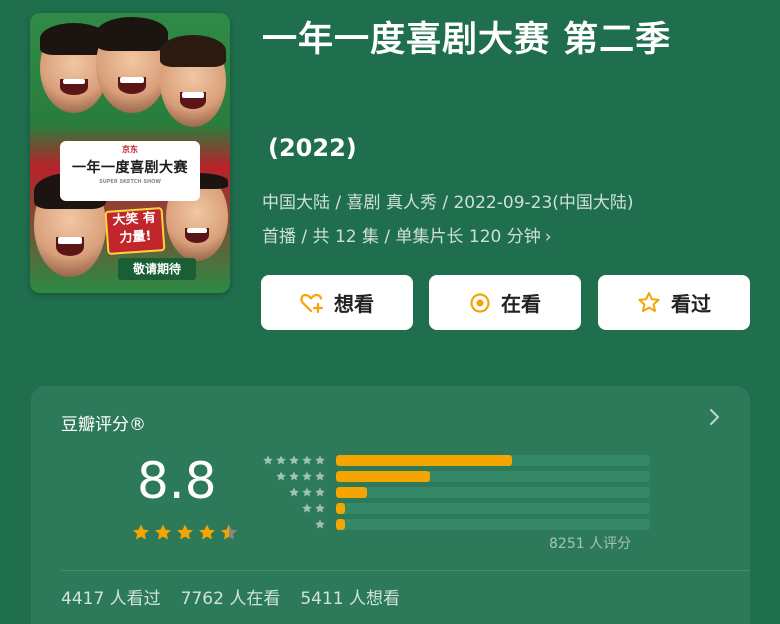 The width and height of the screenshot is (780, 624). What do you see at coordinates (157, 269) in the screenshot?
I see `poster-tag: 敬请期待` at bounding box center [157, 269].